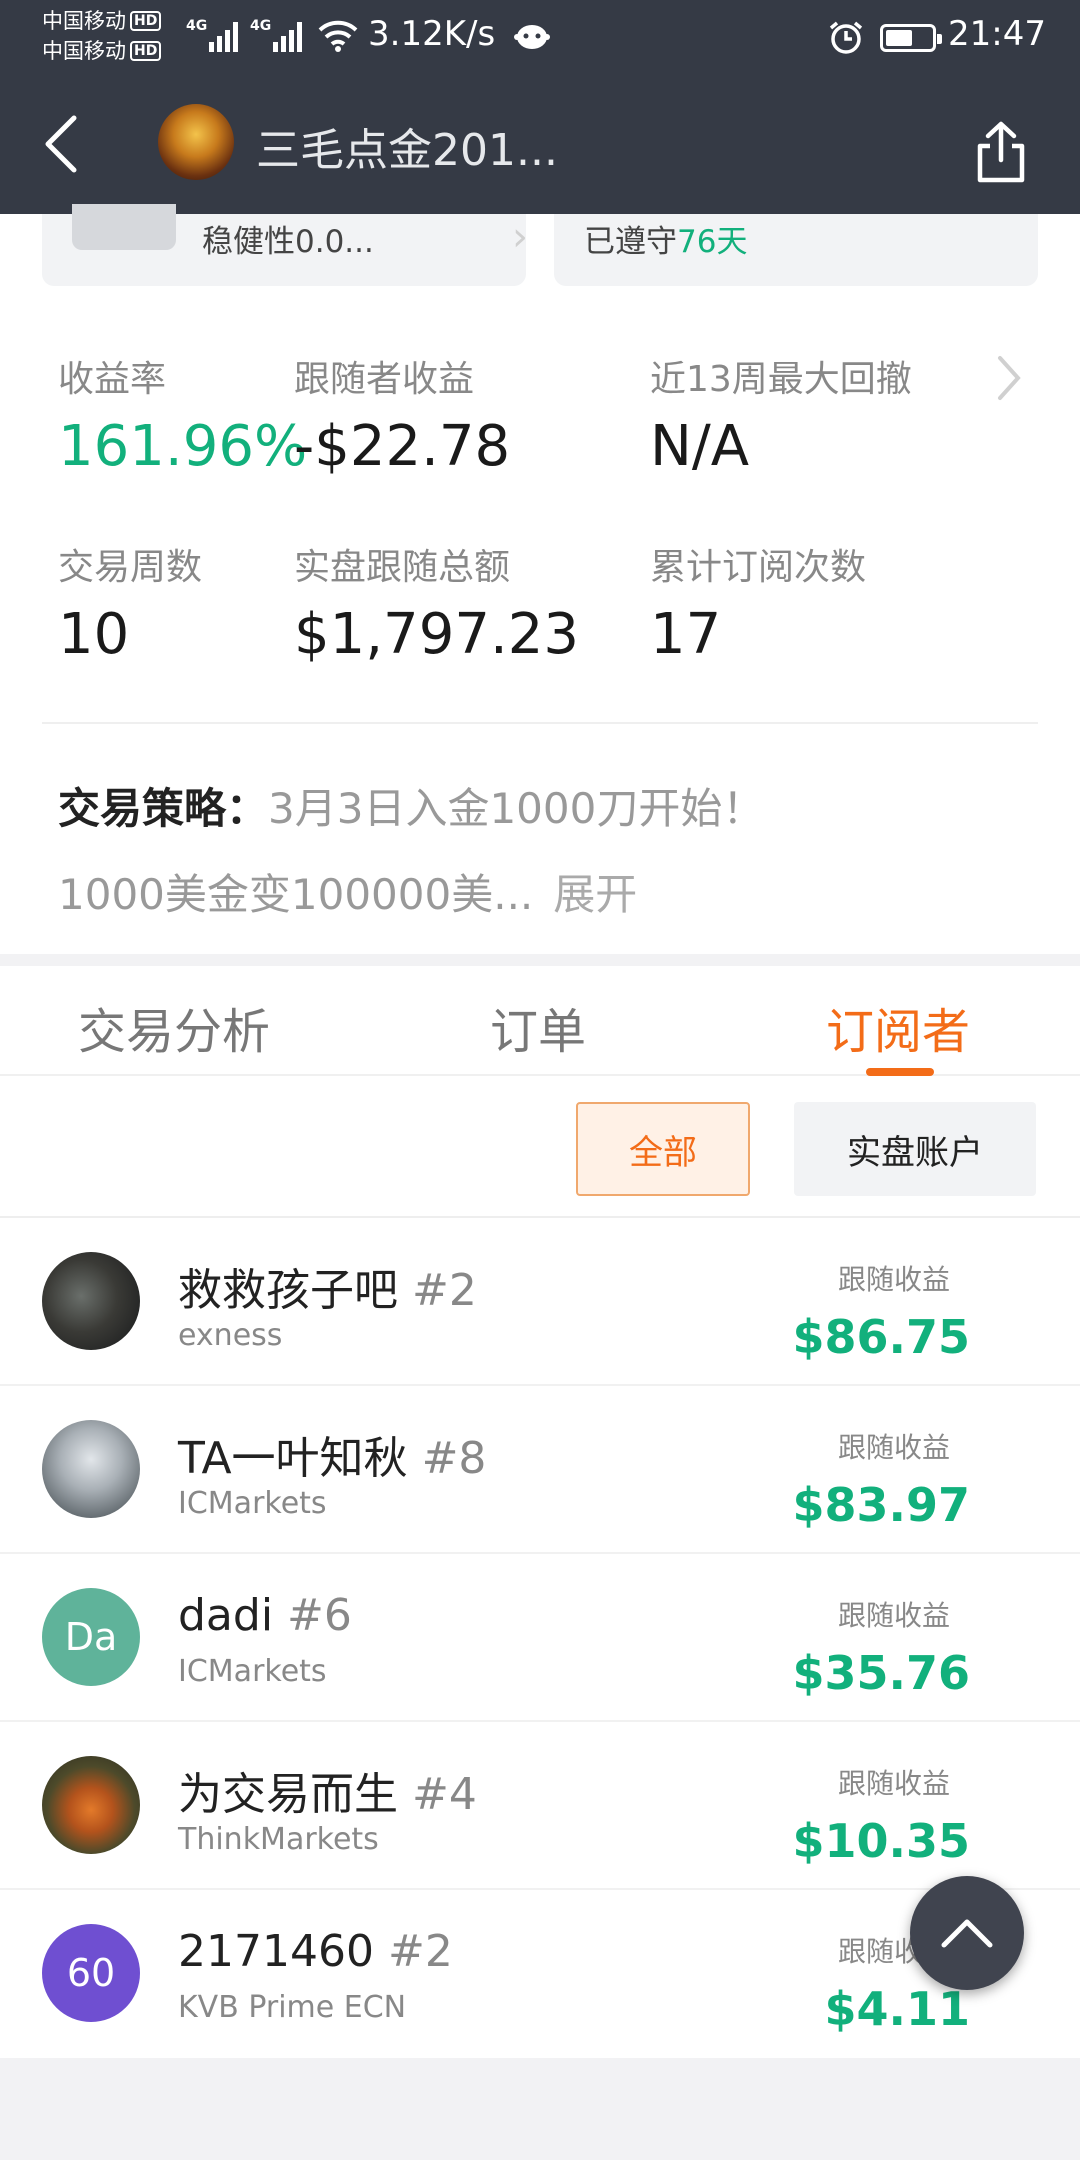  Describe the element at coordinates (402, 419) in the screenshot. I see `stat-follower-profit: 跟随者收益 -$22.78` at that location.